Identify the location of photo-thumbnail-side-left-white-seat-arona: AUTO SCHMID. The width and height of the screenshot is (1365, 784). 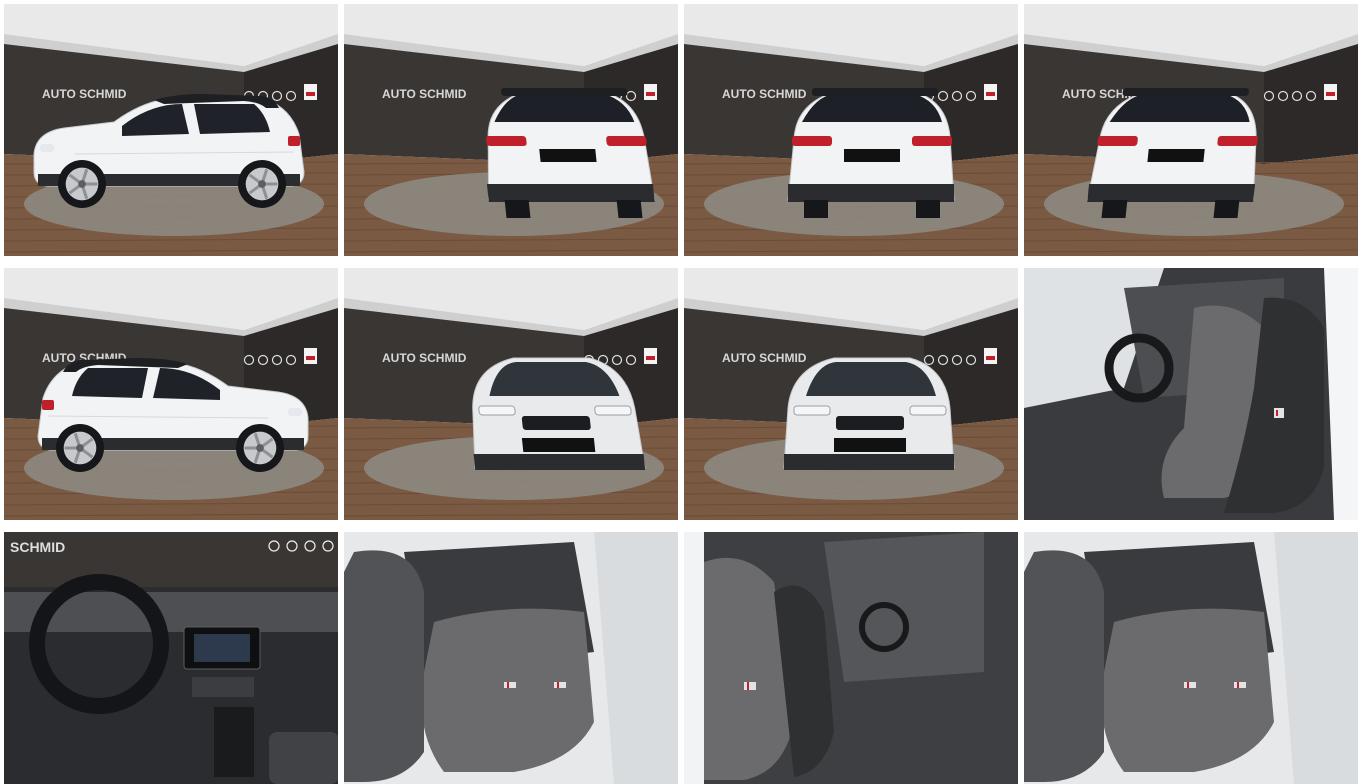
(171, 130).